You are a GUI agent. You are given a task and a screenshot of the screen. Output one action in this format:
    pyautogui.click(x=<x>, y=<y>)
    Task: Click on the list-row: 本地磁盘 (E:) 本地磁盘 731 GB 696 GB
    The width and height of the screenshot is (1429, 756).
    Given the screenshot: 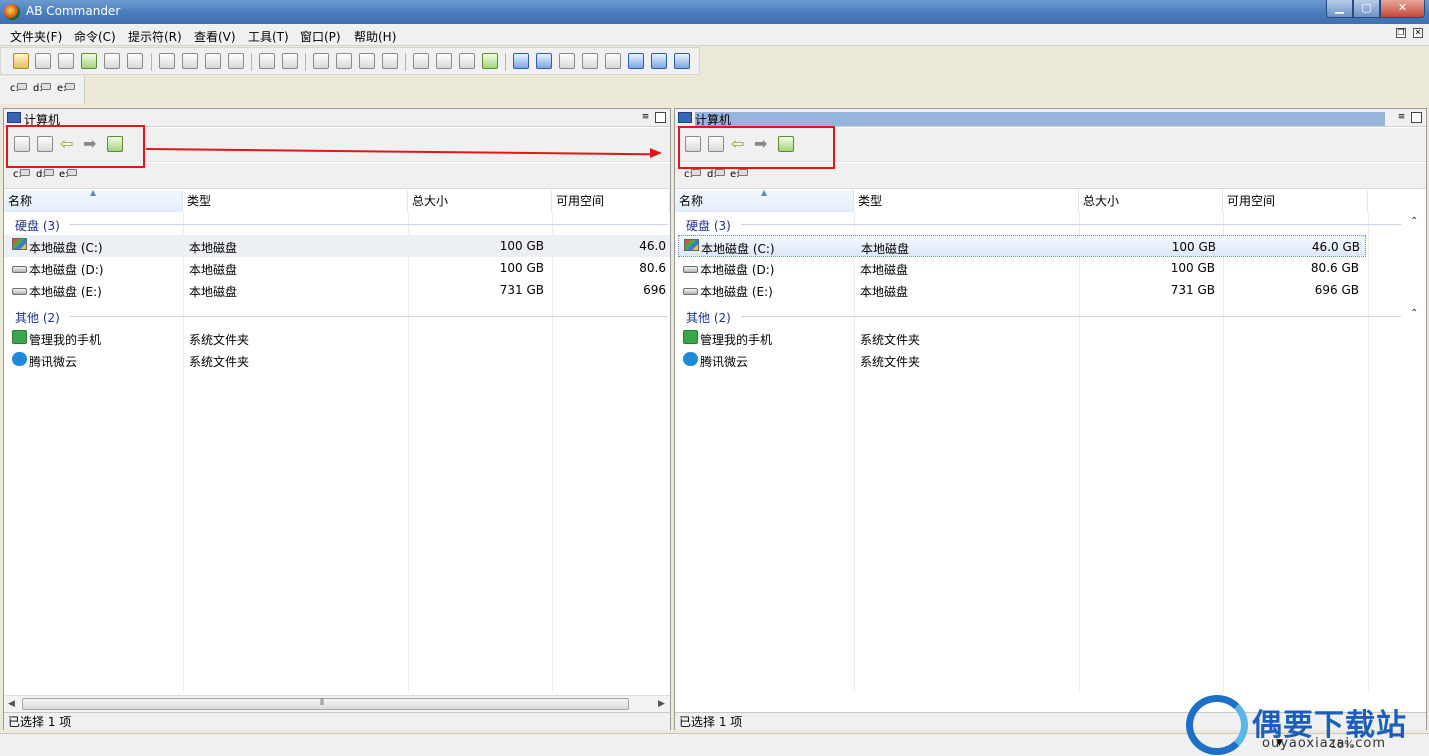 What is the action you would take?
    pyautogui.click(x=1050, y=290)
    